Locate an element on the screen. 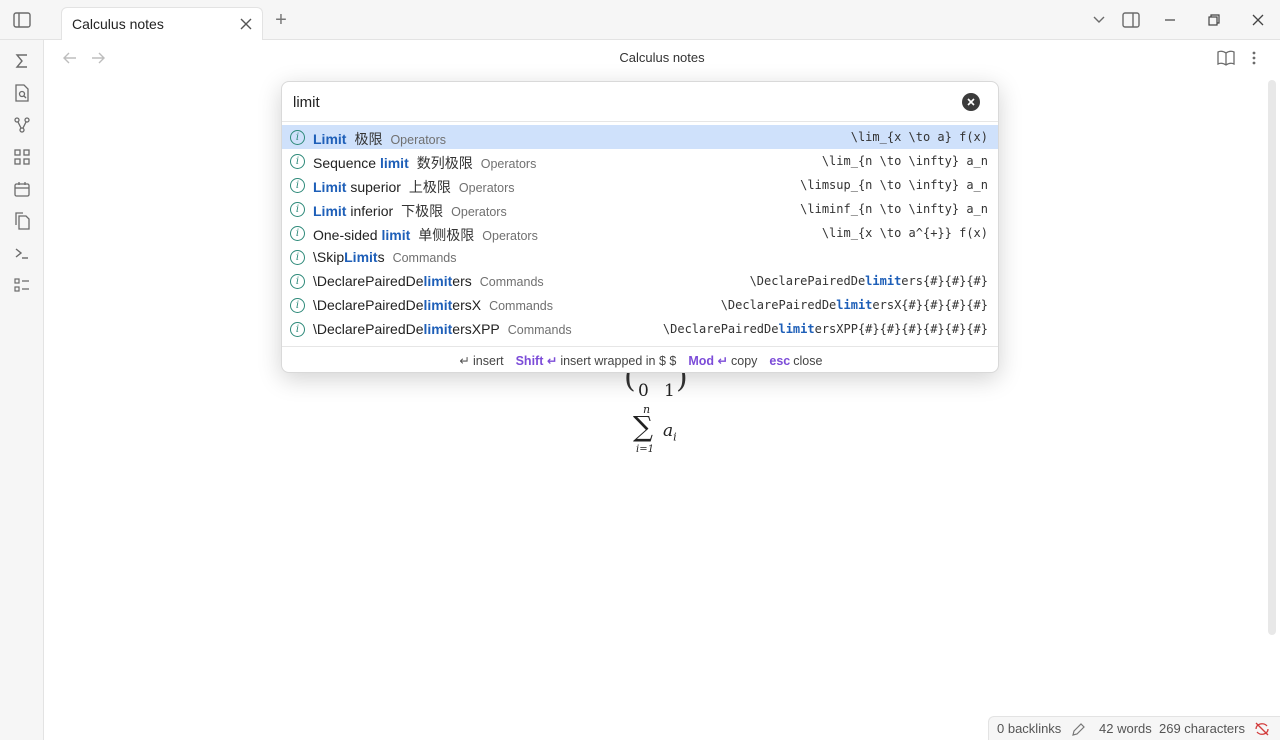  more-options-icon is located at coordinates (1254, 58).